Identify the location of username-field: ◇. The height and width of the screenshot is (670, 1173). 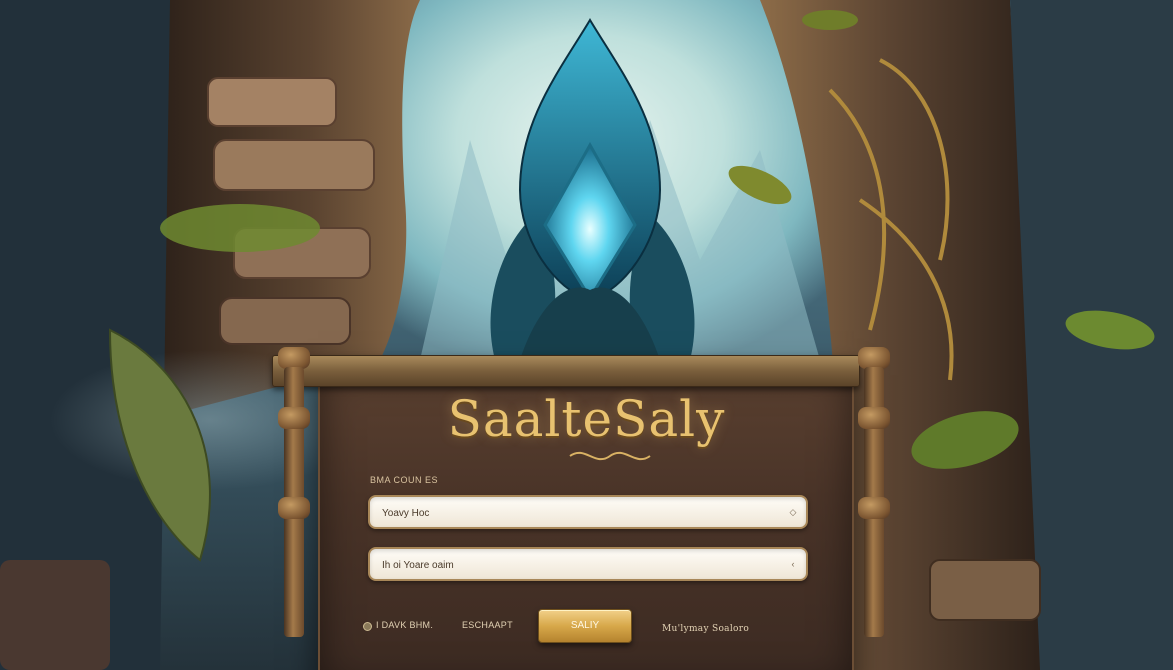
(588, 512).